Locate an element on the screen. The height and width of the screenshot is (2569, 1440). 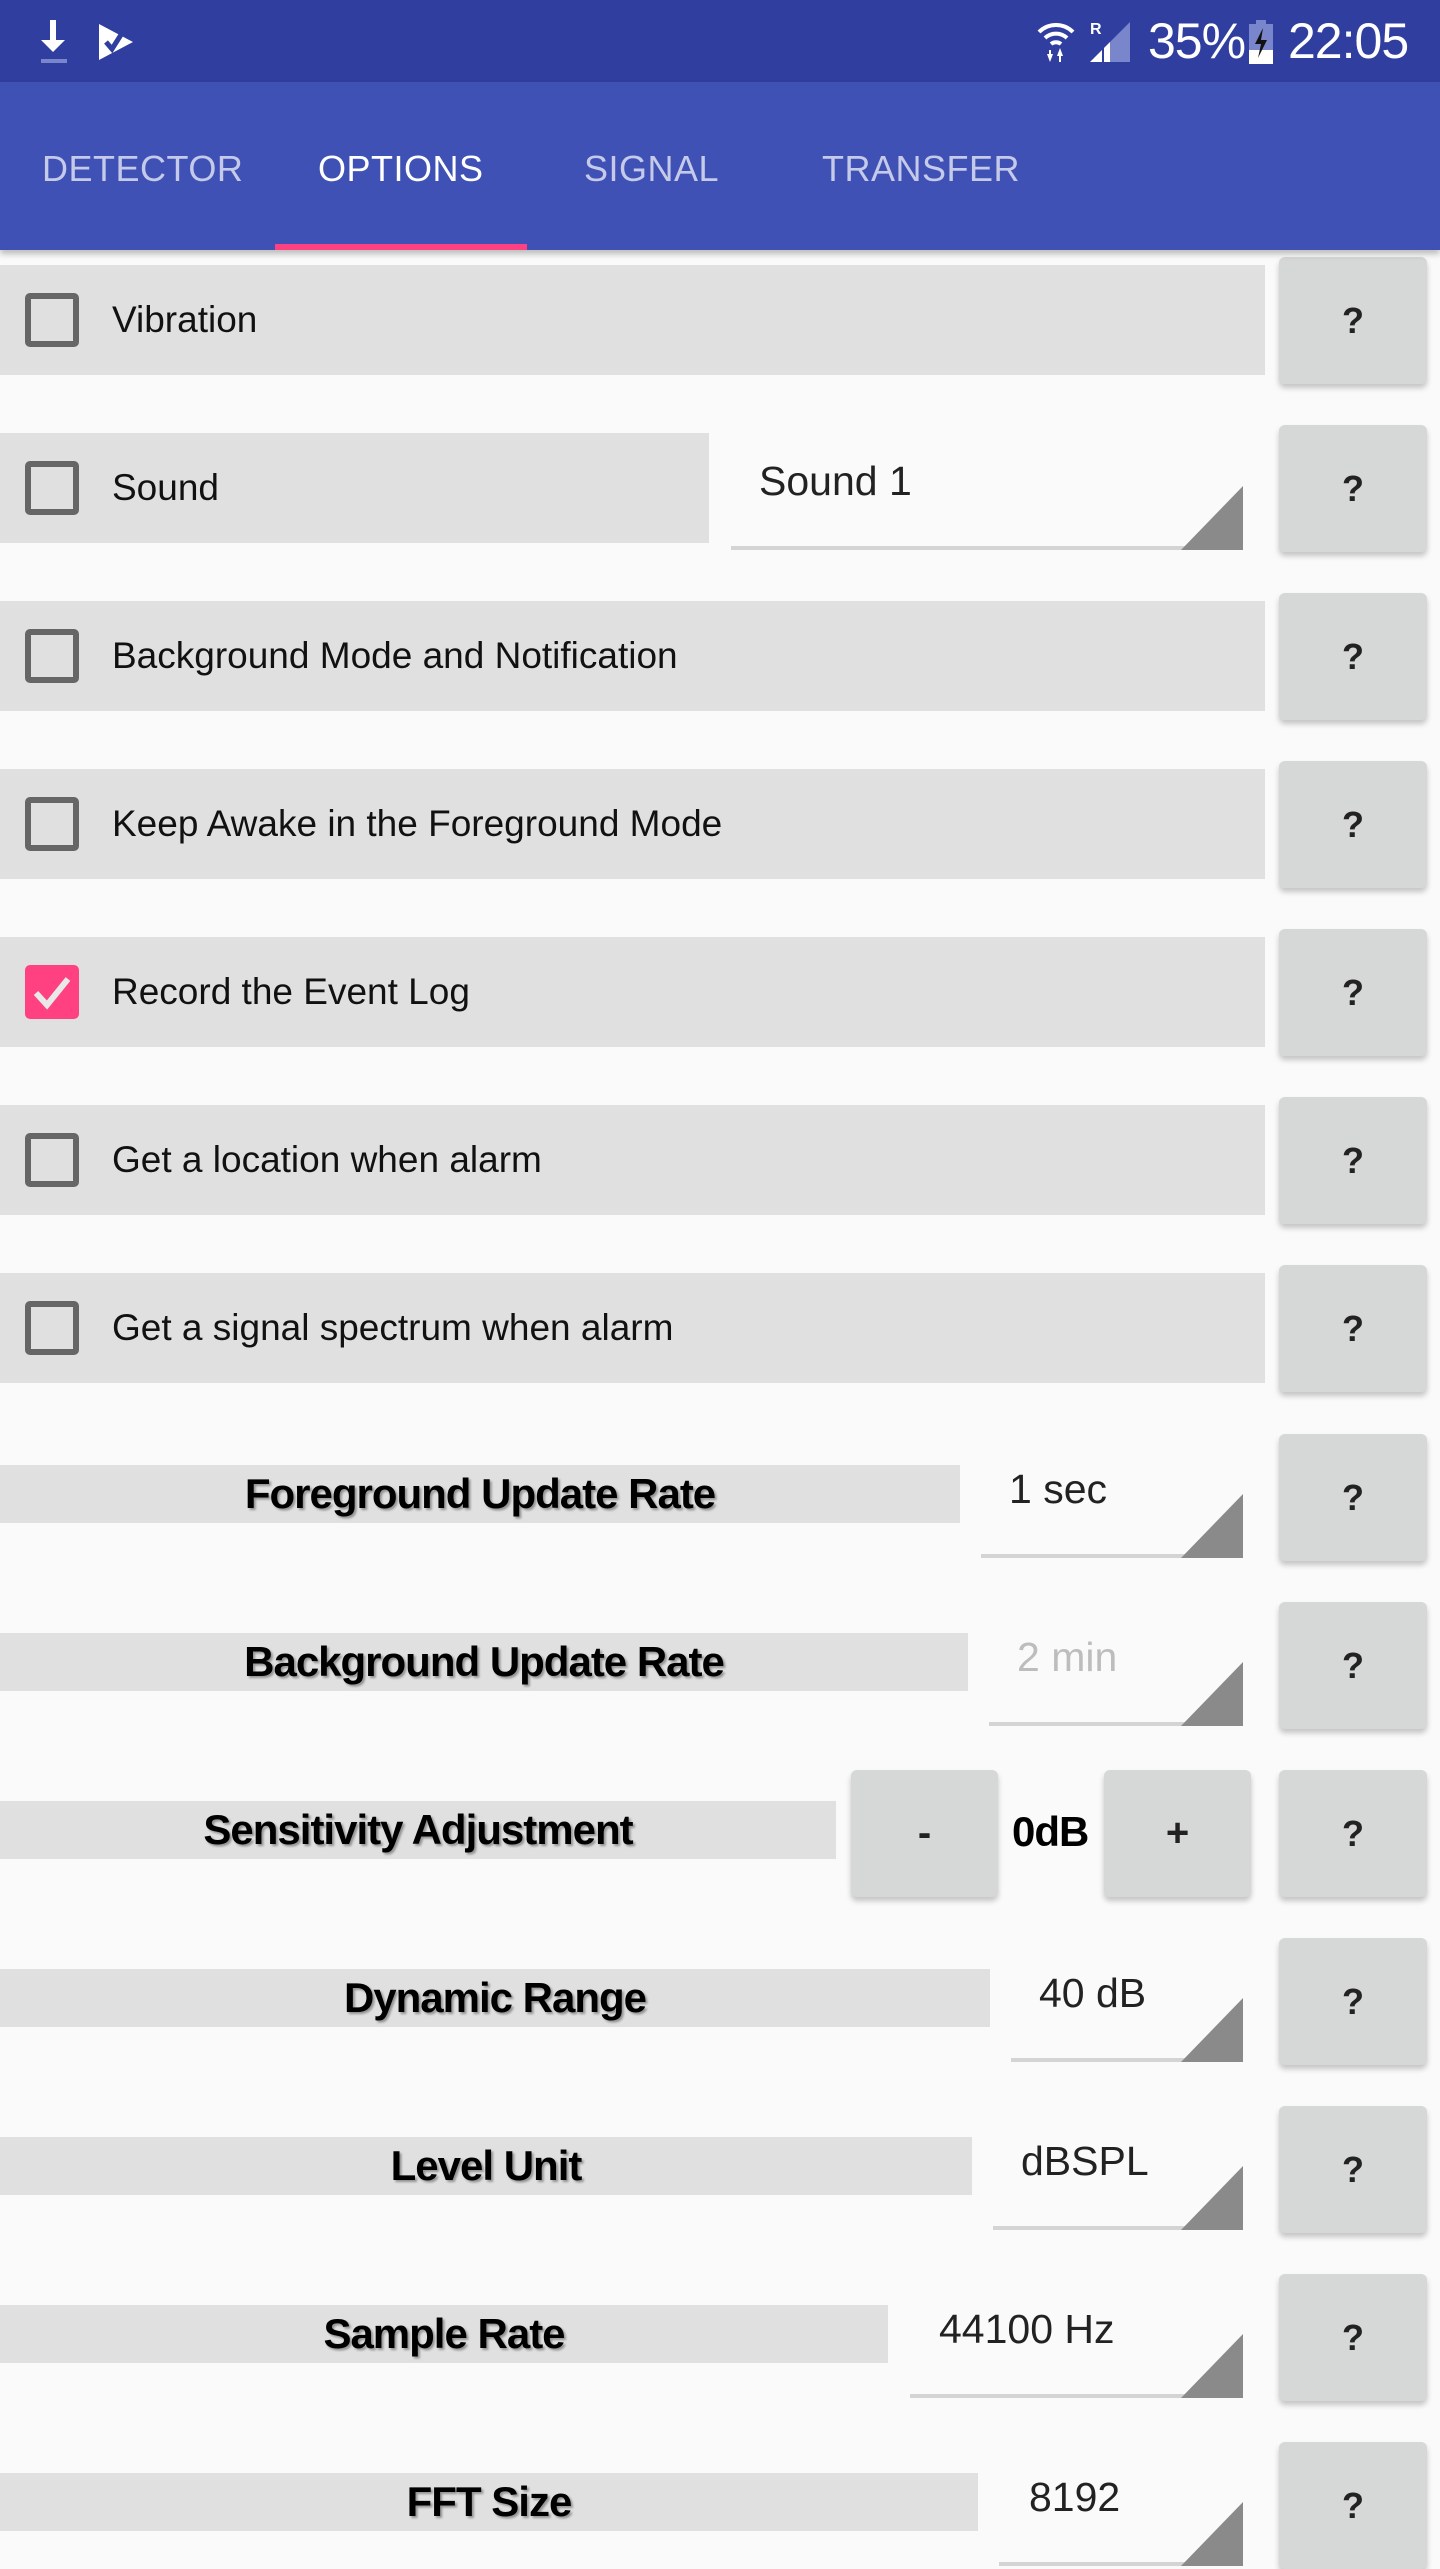
vibration-label: Vibration is located at coordinates (185, 319).